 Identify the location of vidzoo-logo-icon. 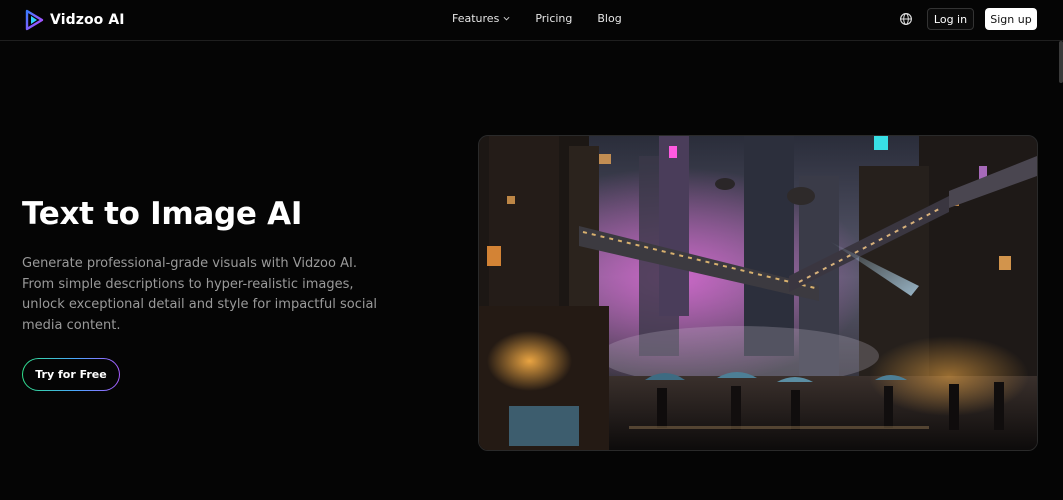
(34, 20).